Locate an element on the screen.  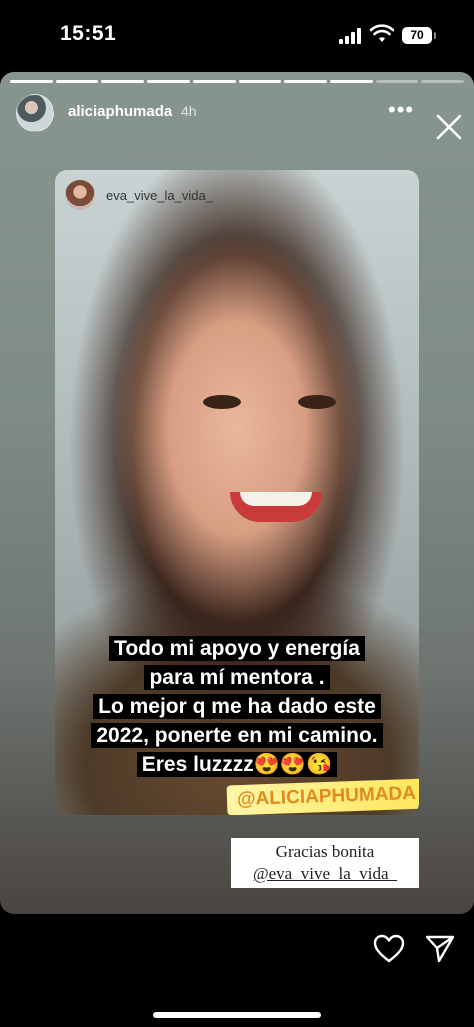
wifi-icon is located at coordinates (382, 33).